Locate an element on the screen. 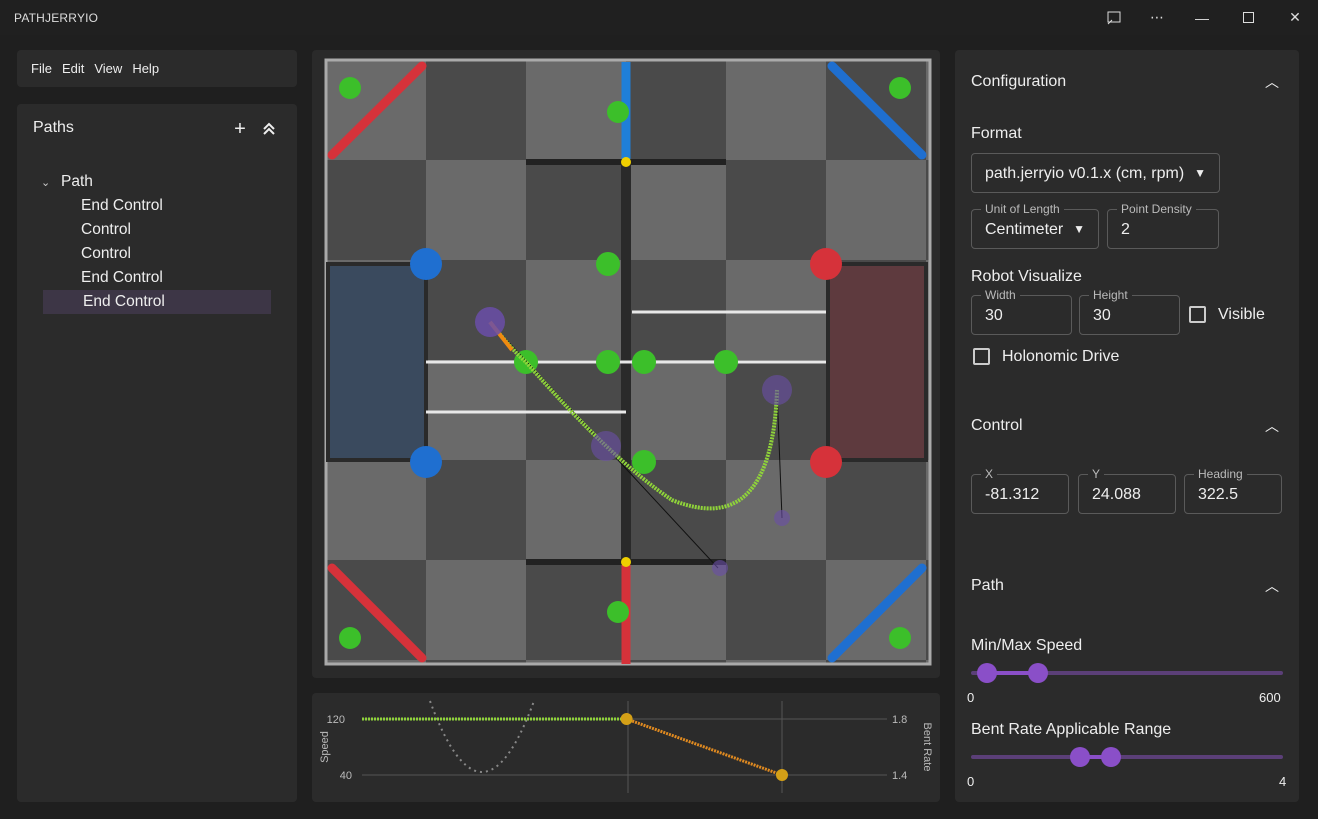 This screenshot has width=1318, height=819. robot-label: Robot Visualize is located at coordinates (1026, 276).